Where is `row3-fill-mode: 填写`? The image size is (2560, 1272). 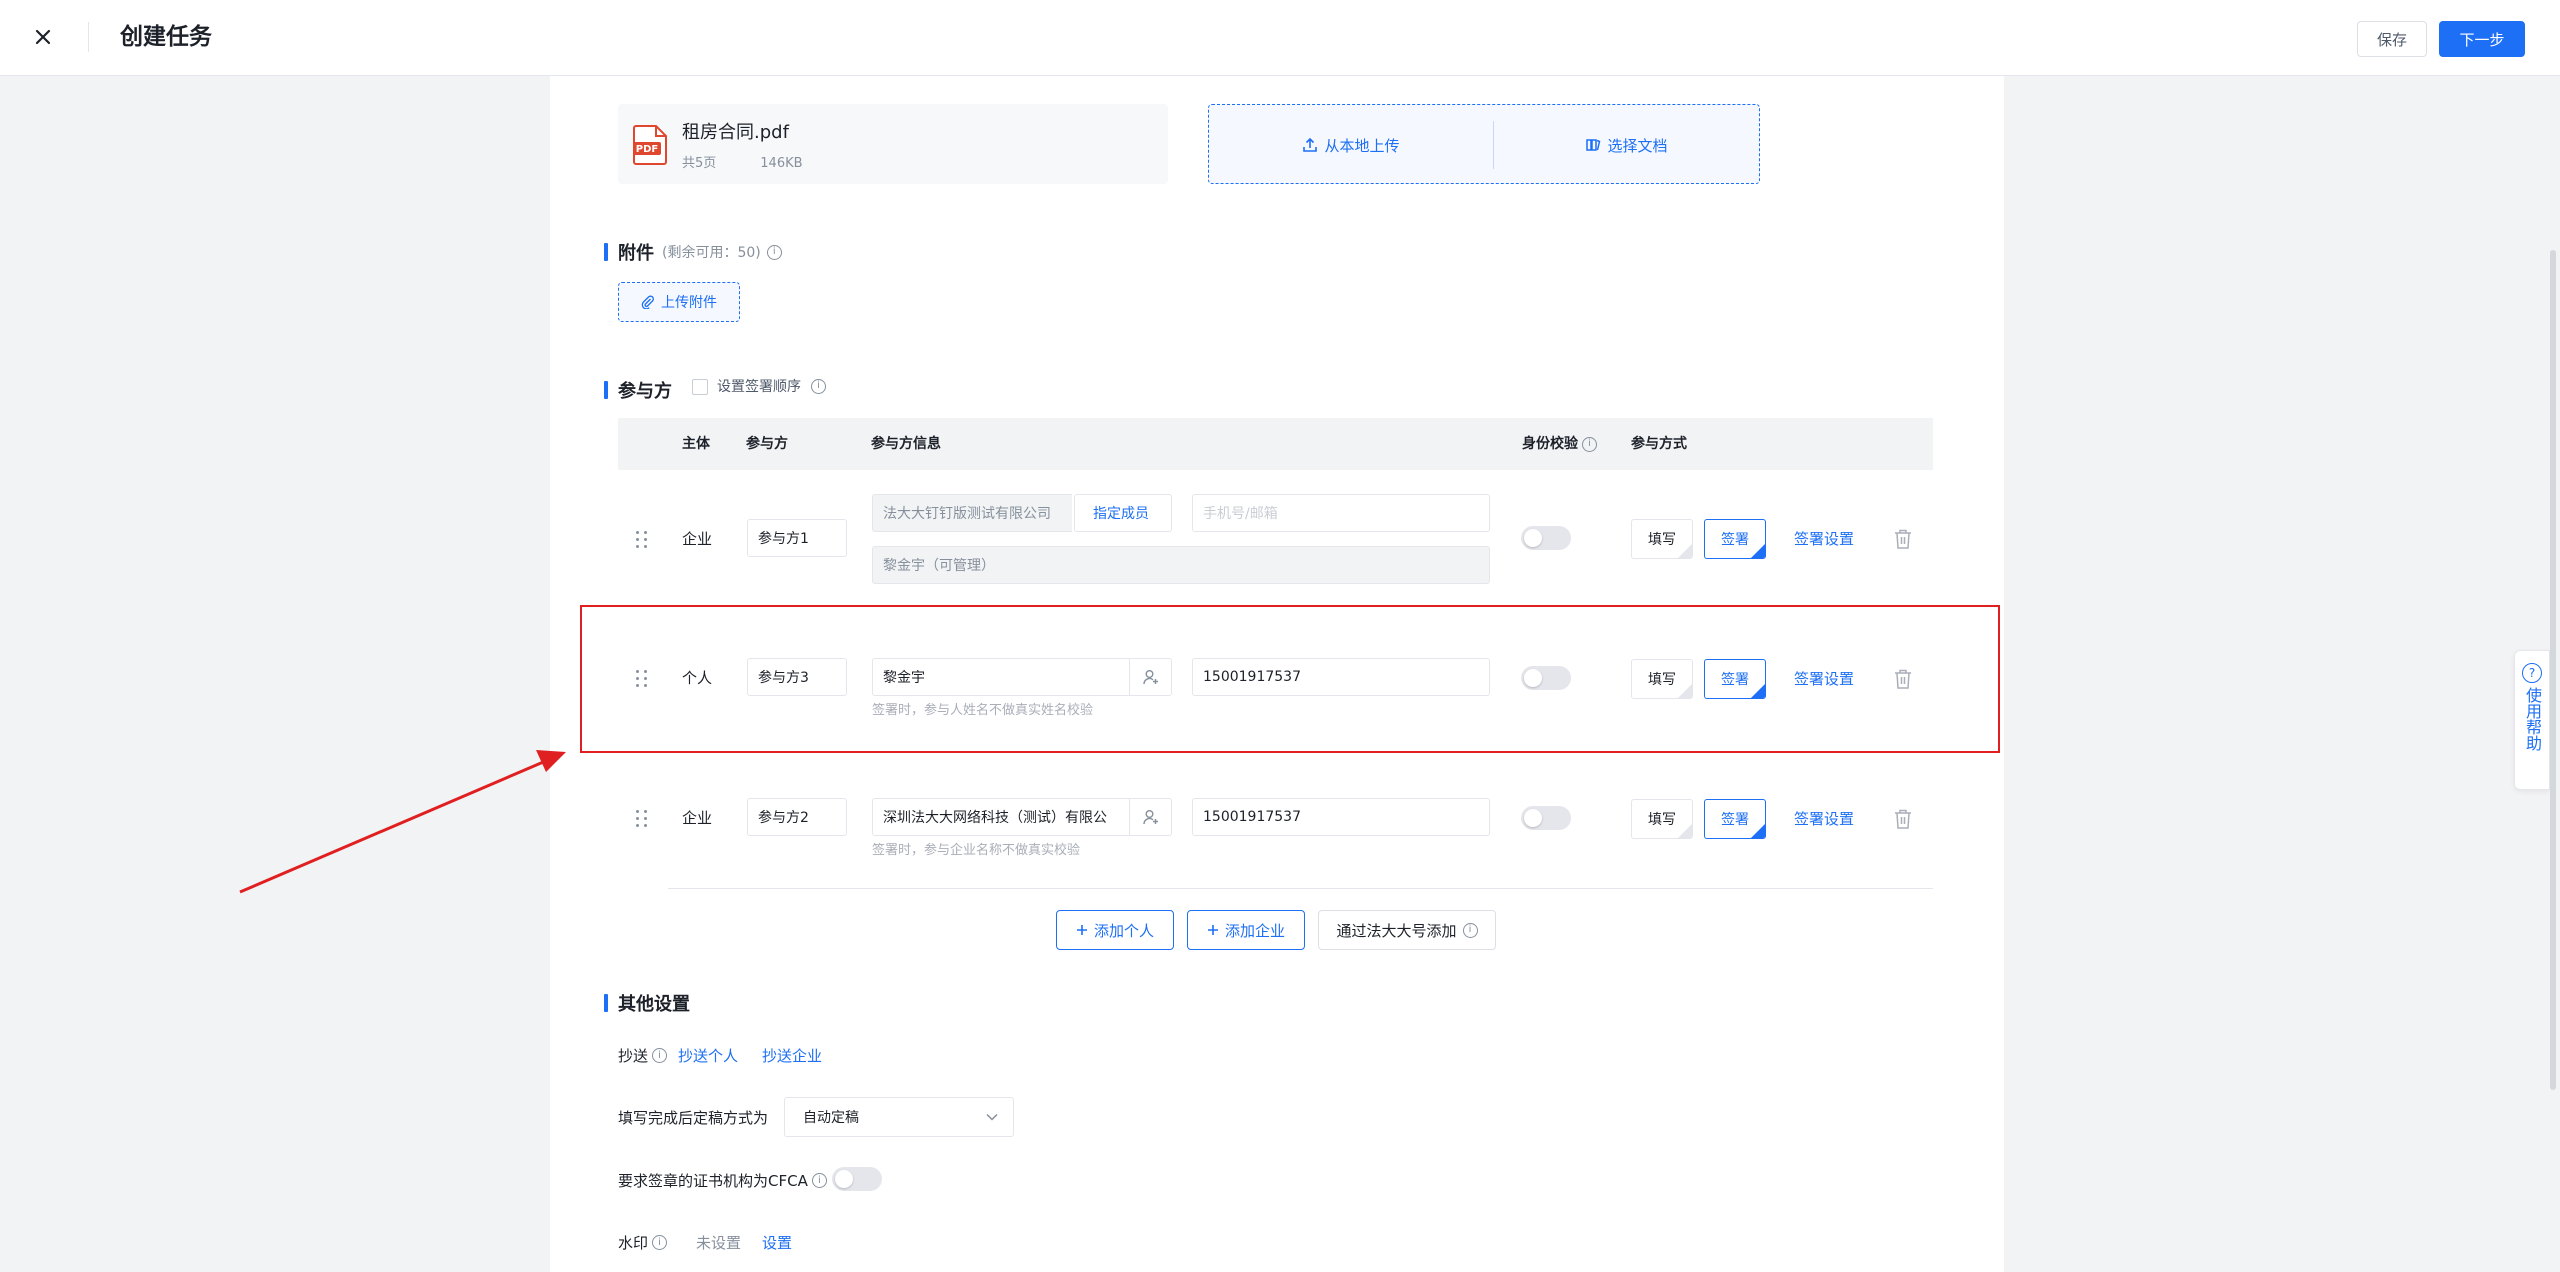
row3-fill-mode: 填写 is located at coordinates (1662, 819).